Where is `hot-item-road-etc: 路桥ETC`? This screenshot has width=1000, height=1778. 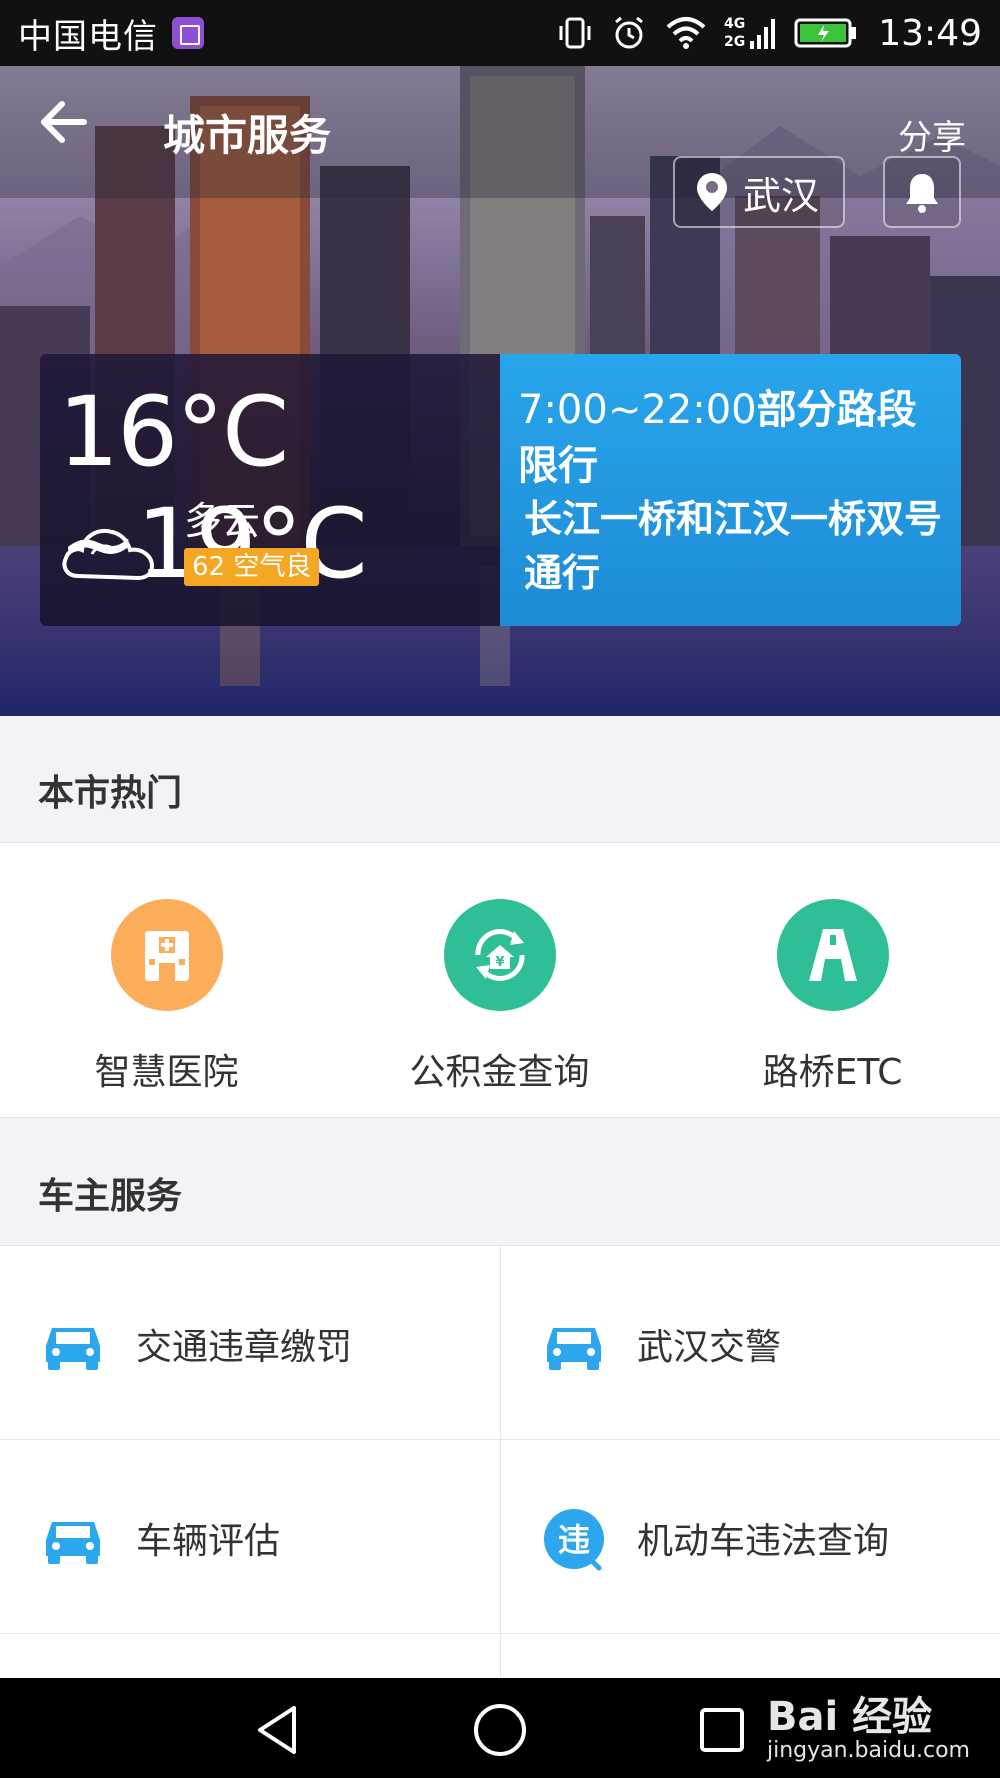 hot-item-road-etc: 路桥ETC is located at coordinates (832, 981).